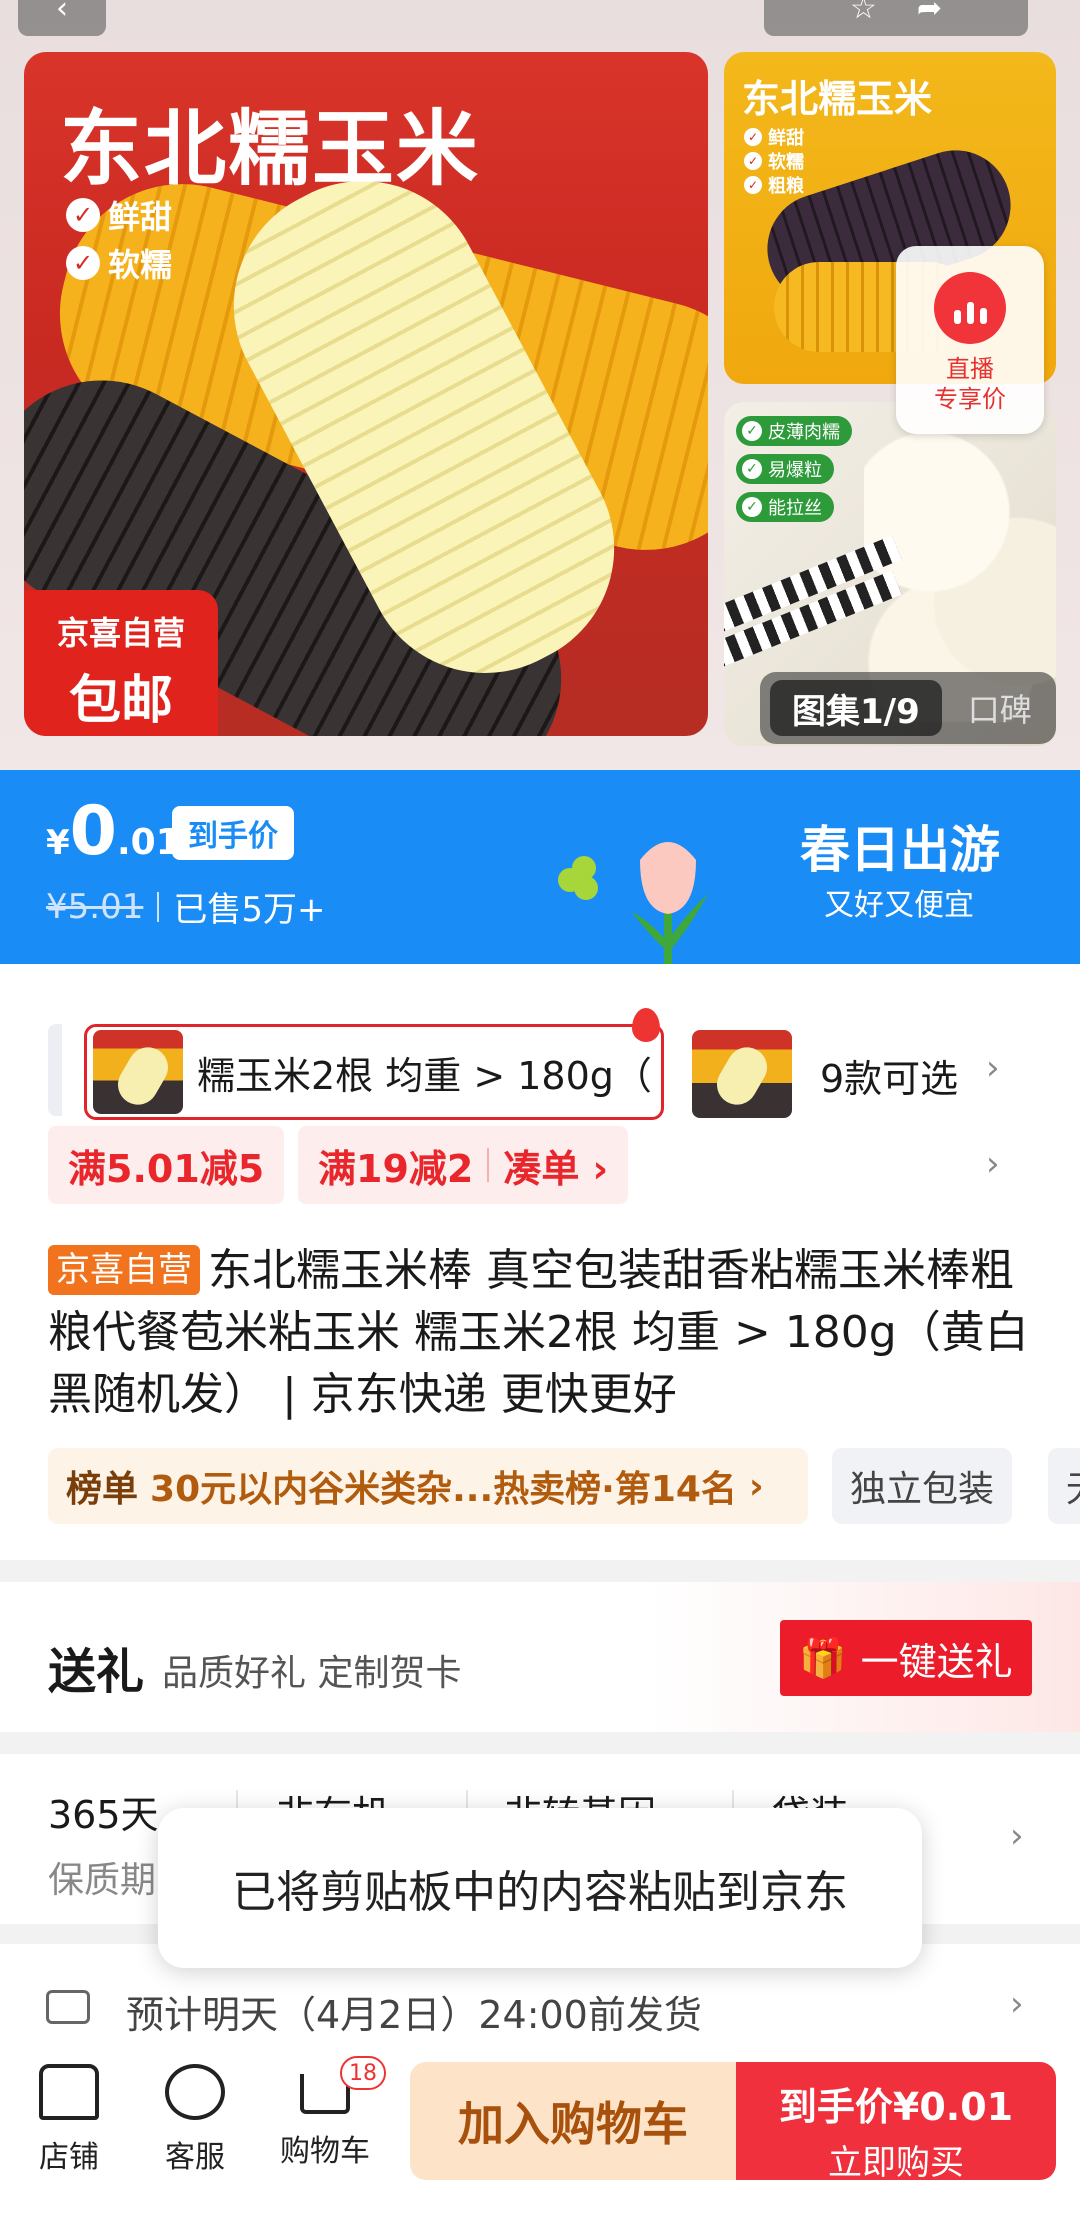 This screenshot has width=1080, height=2225. Describe the element at coordinates (396, 1168) in the screenshot. I see `promo-2-label: 满19减2` at that location.